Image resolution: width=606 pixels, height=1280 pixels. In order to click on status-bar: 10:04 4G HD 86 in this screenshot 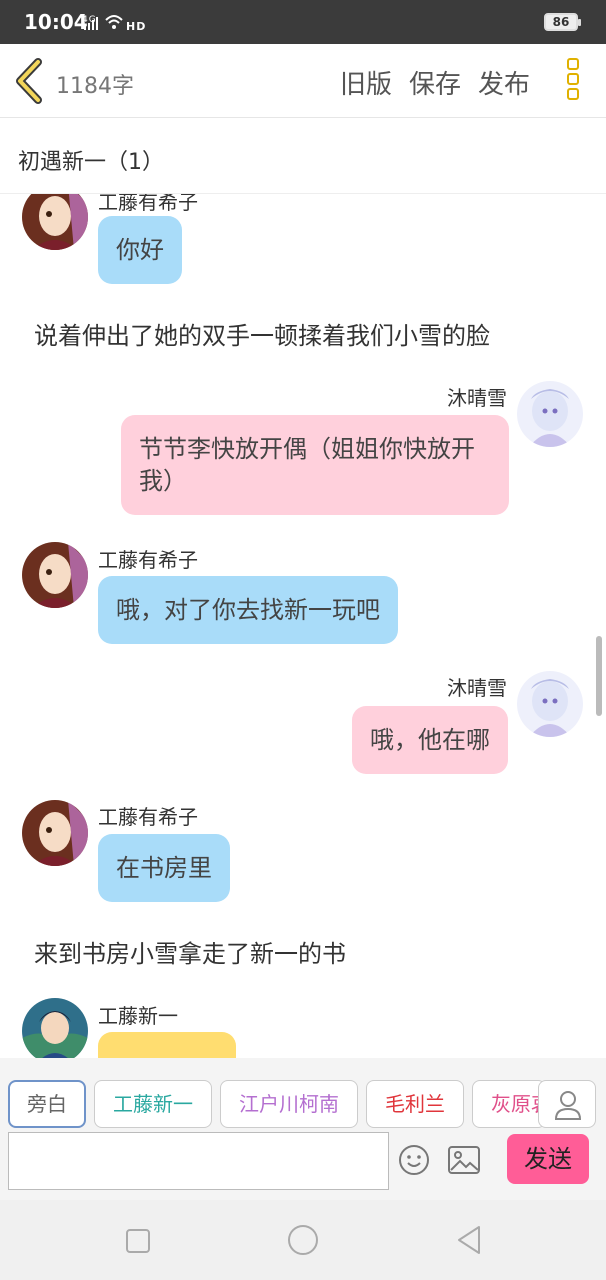, I will do `click(303, 22)`.